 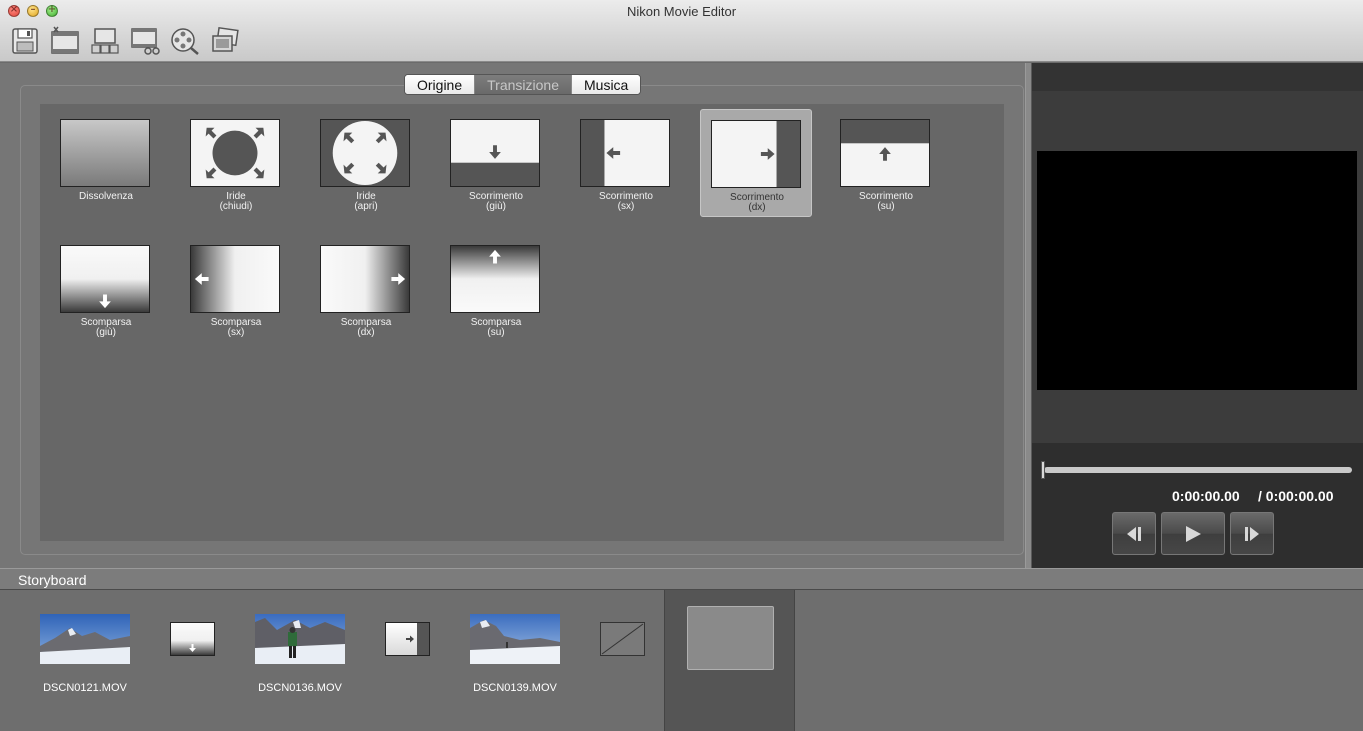 I want to click on playback-slider, so click(x=1198, y=470).